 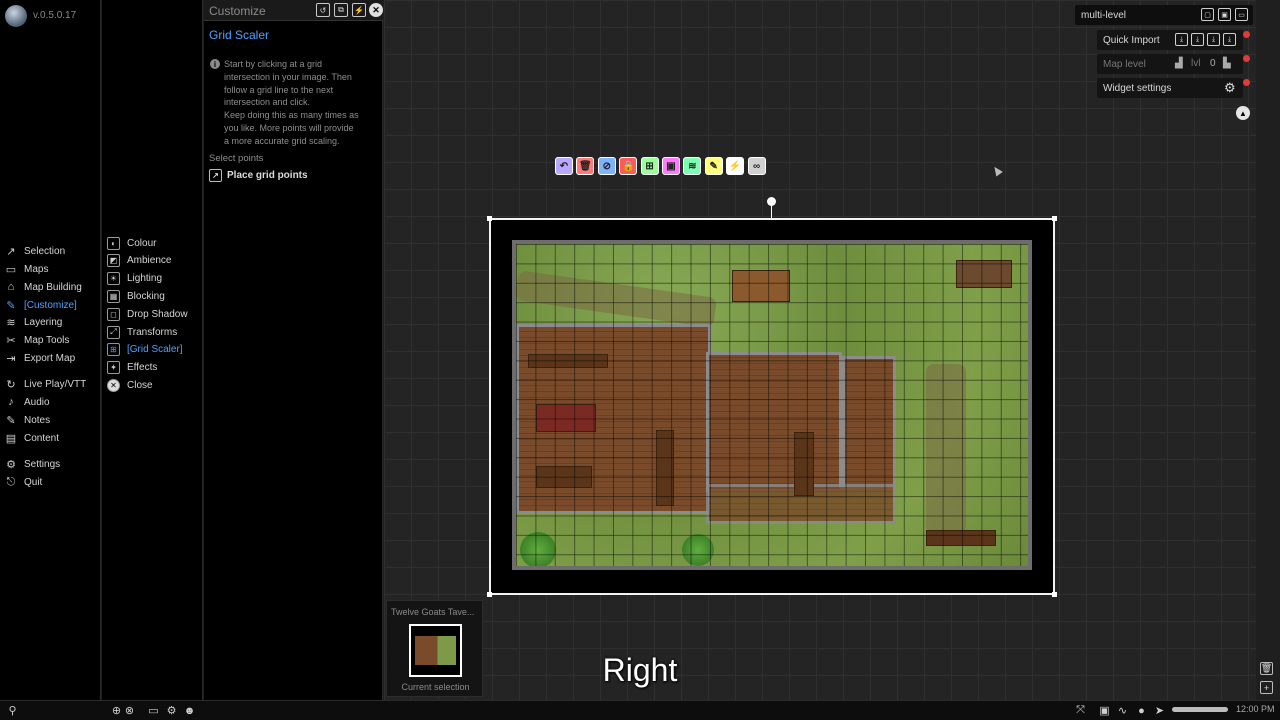 I want to click on nav-item-label: Map Tools, so click(x=47, y=340).